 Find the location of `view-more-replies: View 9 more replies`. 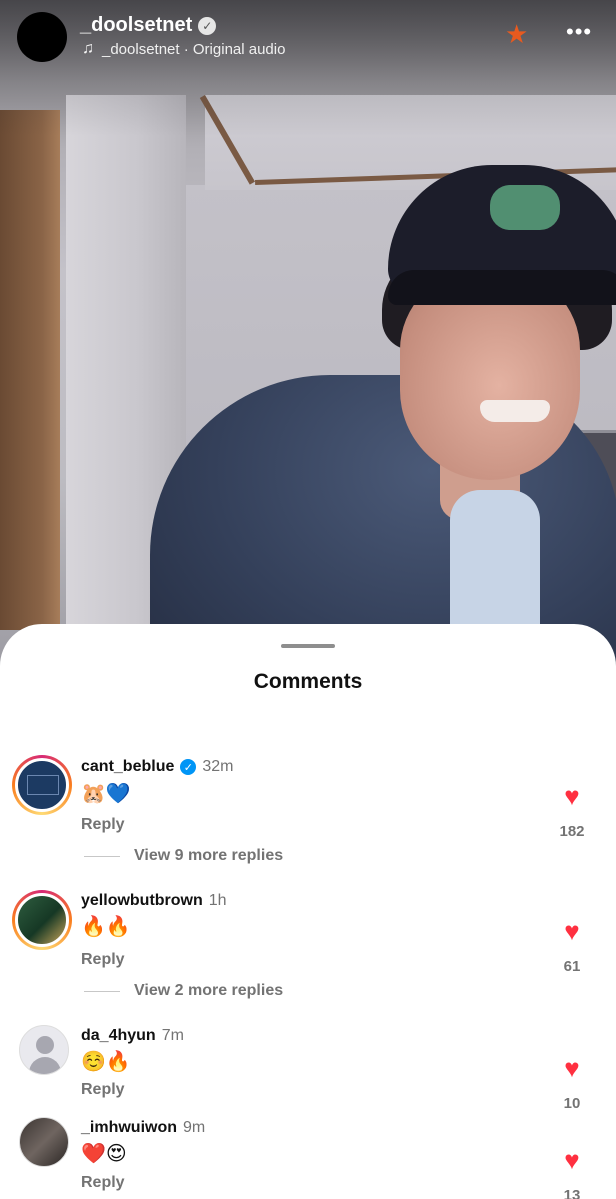

view-more-replies: View 9 more replies is located at coordinates (183, 856).